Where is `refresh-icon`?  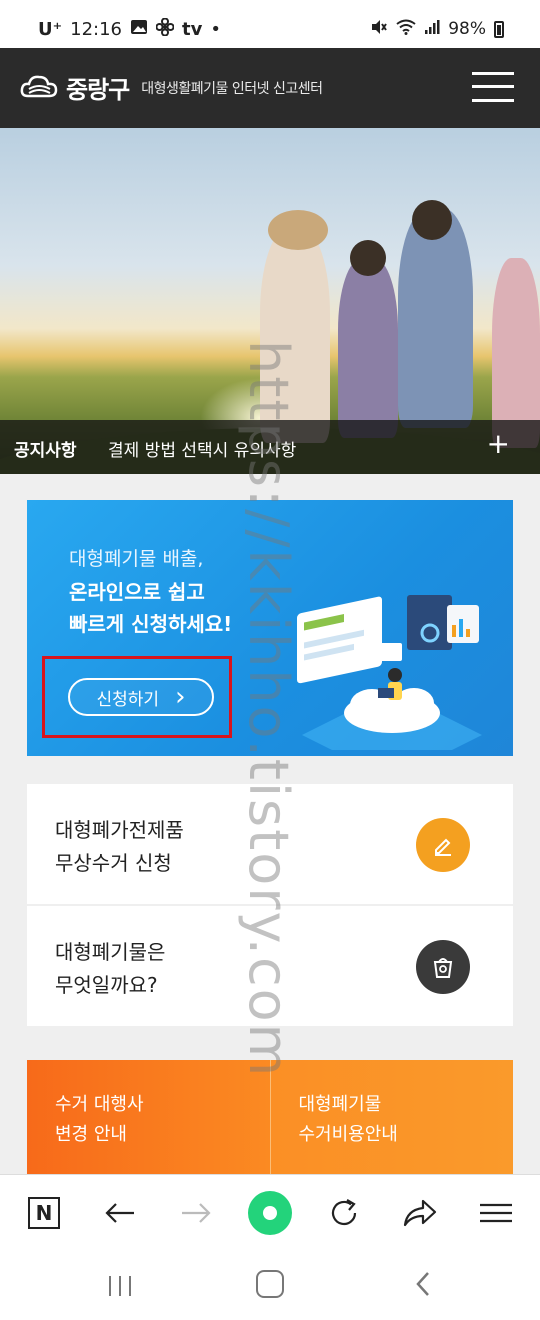 refresh-icon is located at coordinates (344, 1213).